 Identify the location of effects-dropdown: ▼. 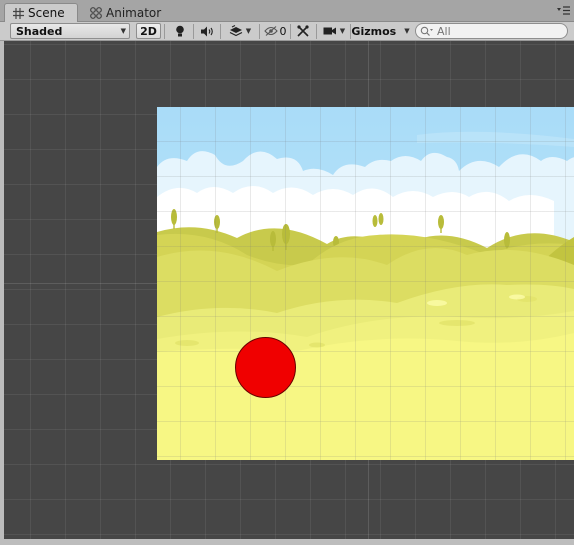
(240, 31).